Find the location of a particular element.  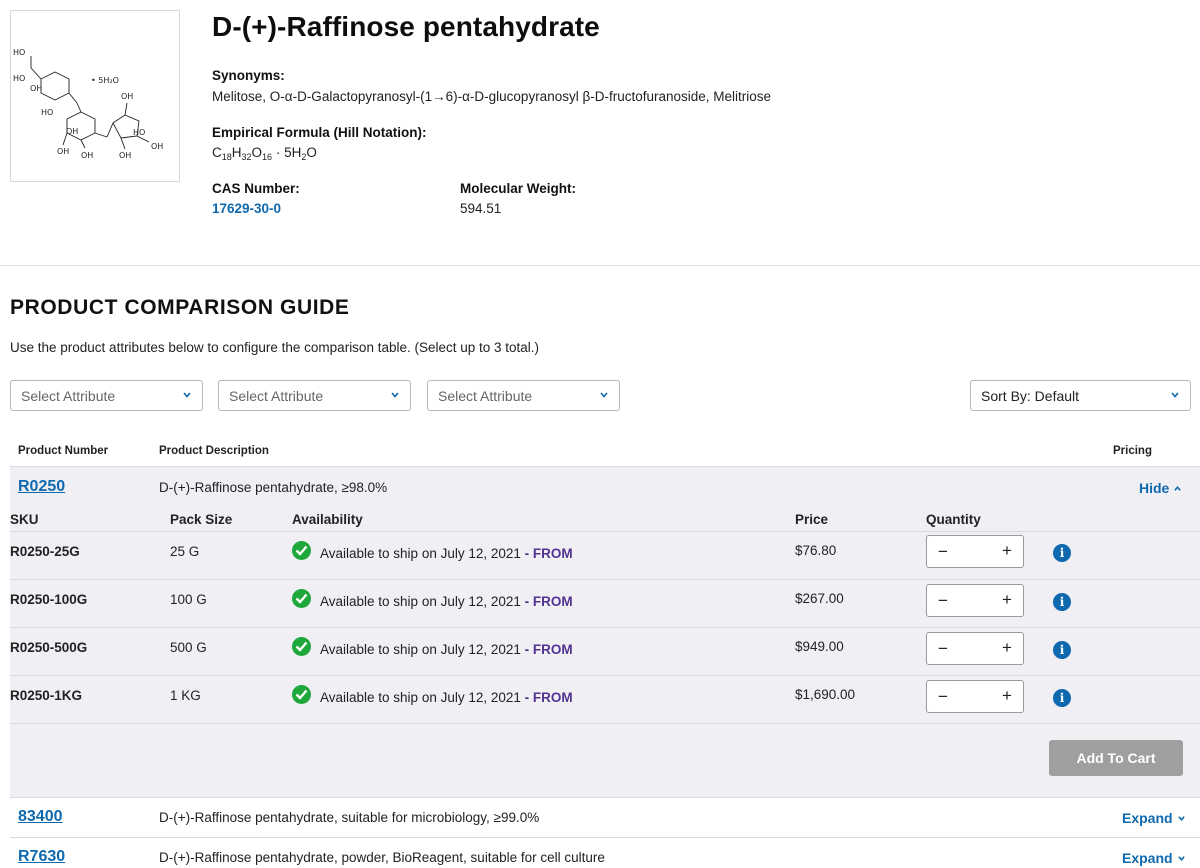

column-header-description: Product Description is located at coordinates (214, 451).